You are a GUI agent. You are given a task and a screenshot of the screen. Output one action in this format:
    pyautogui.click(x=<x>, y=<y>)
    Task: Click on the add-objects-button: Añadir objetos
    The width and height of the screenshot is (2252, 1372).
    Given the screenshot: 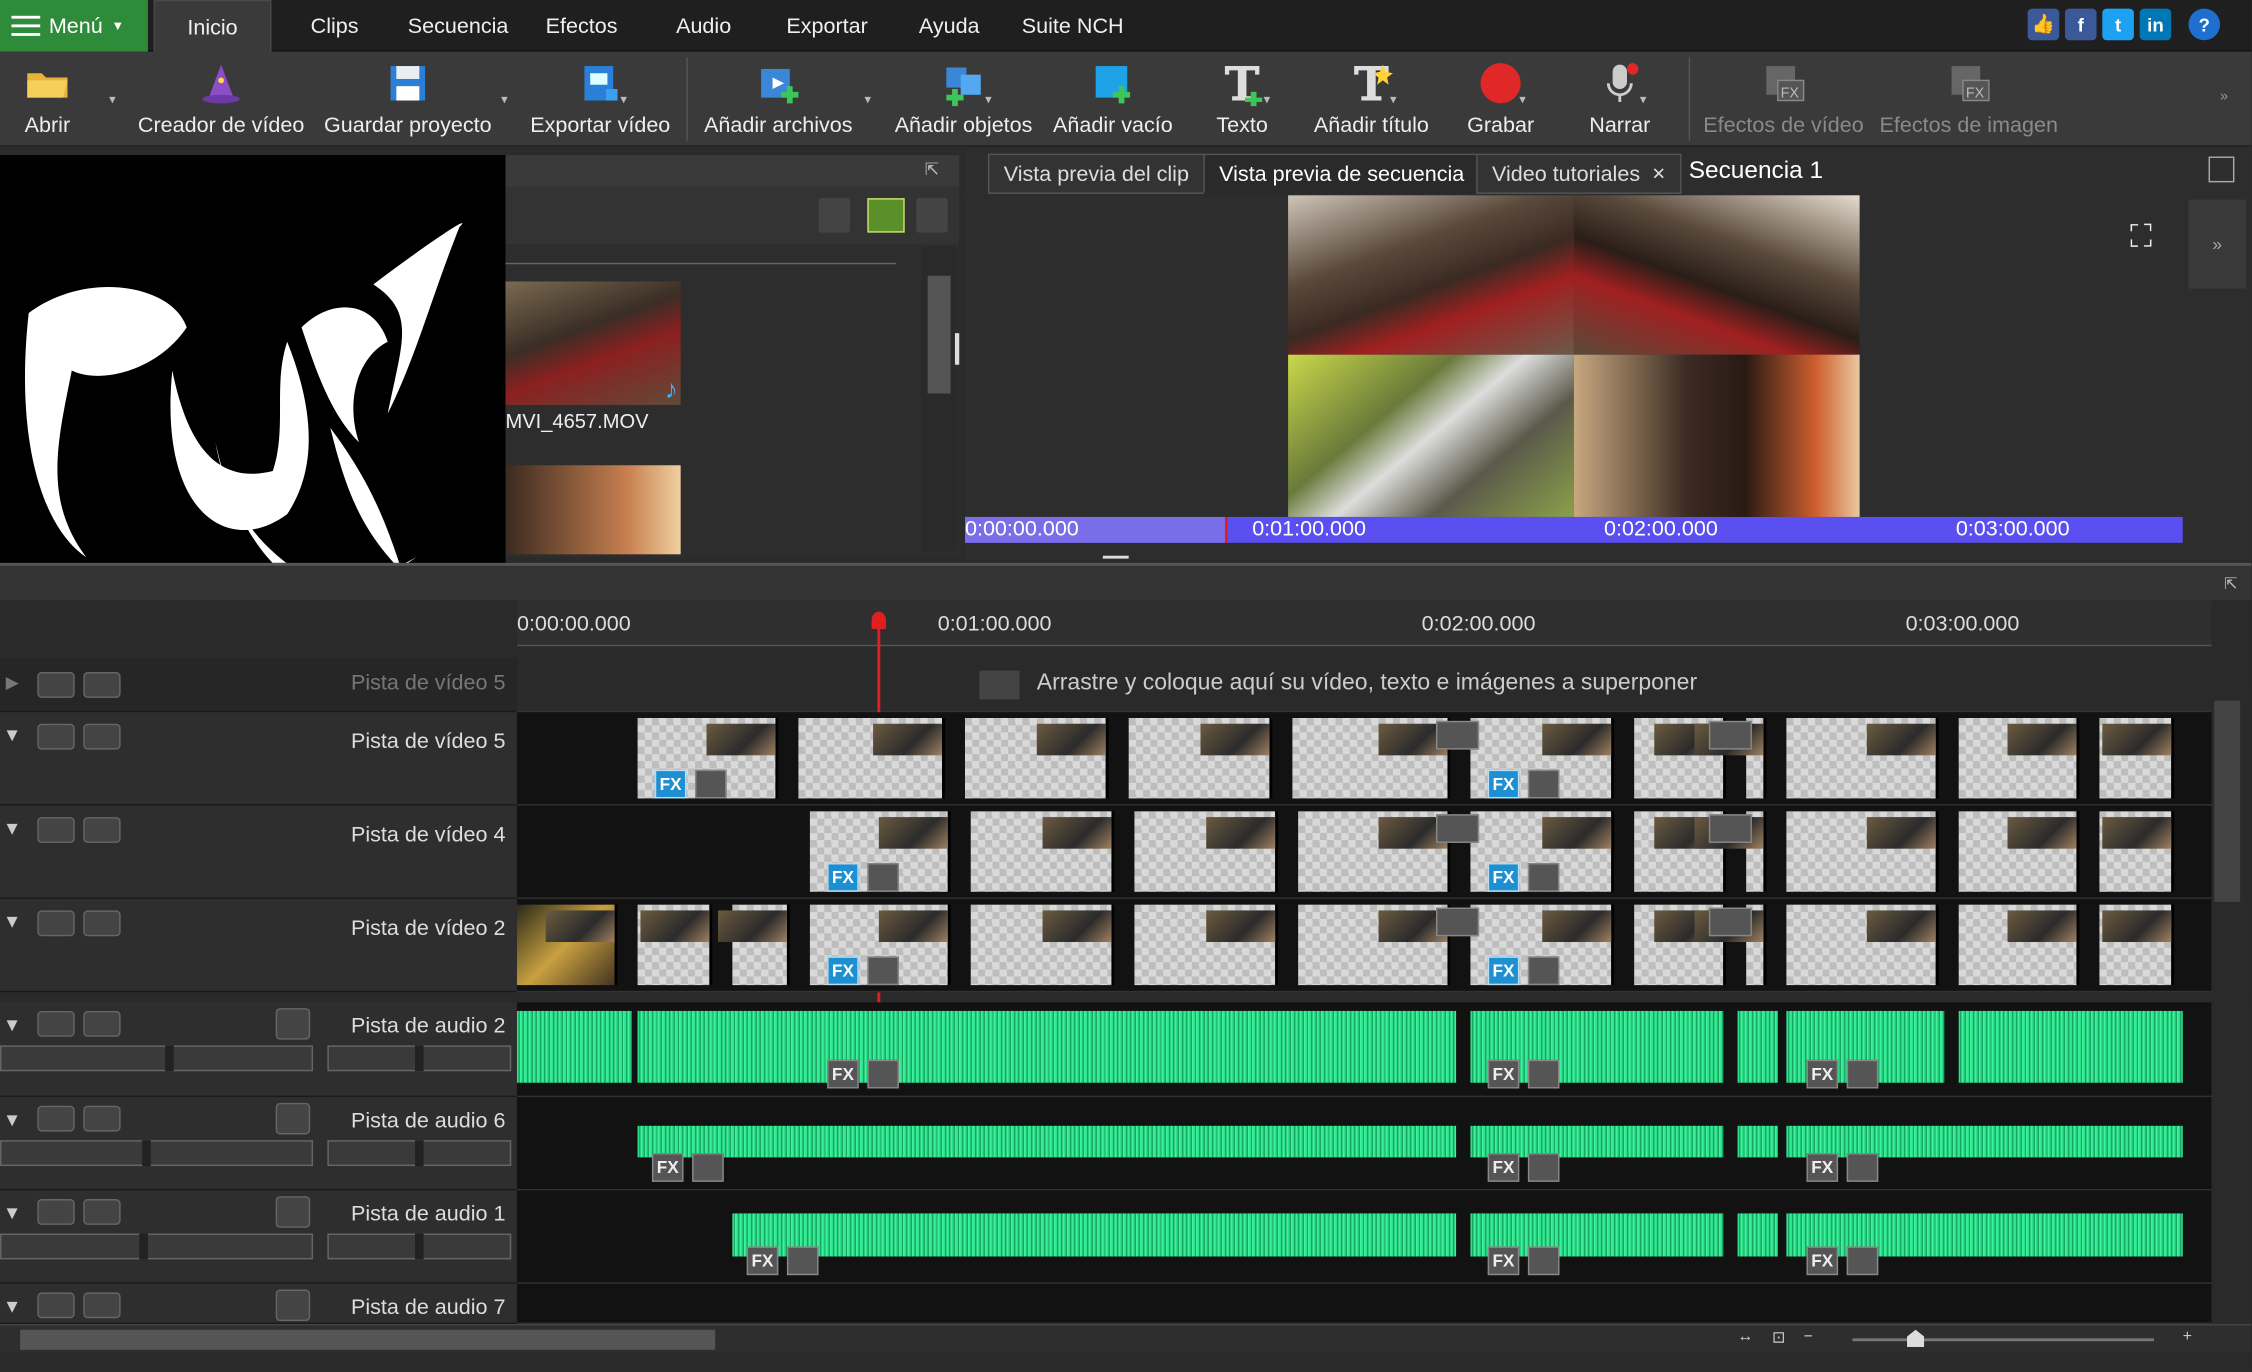 What is the action you would take?
    pyautogui.click(x=963, y=99)
    